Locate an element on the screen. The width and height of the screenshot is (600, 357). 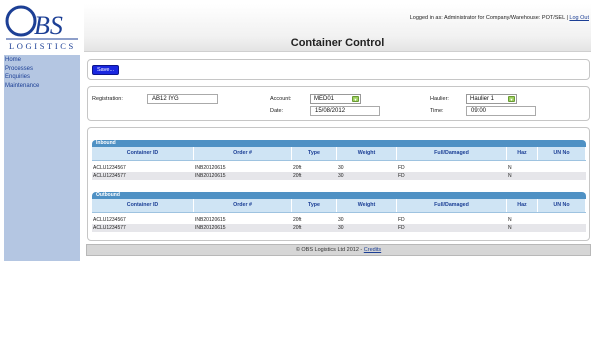
date-label: Date: is located at coordinates (277, 111).